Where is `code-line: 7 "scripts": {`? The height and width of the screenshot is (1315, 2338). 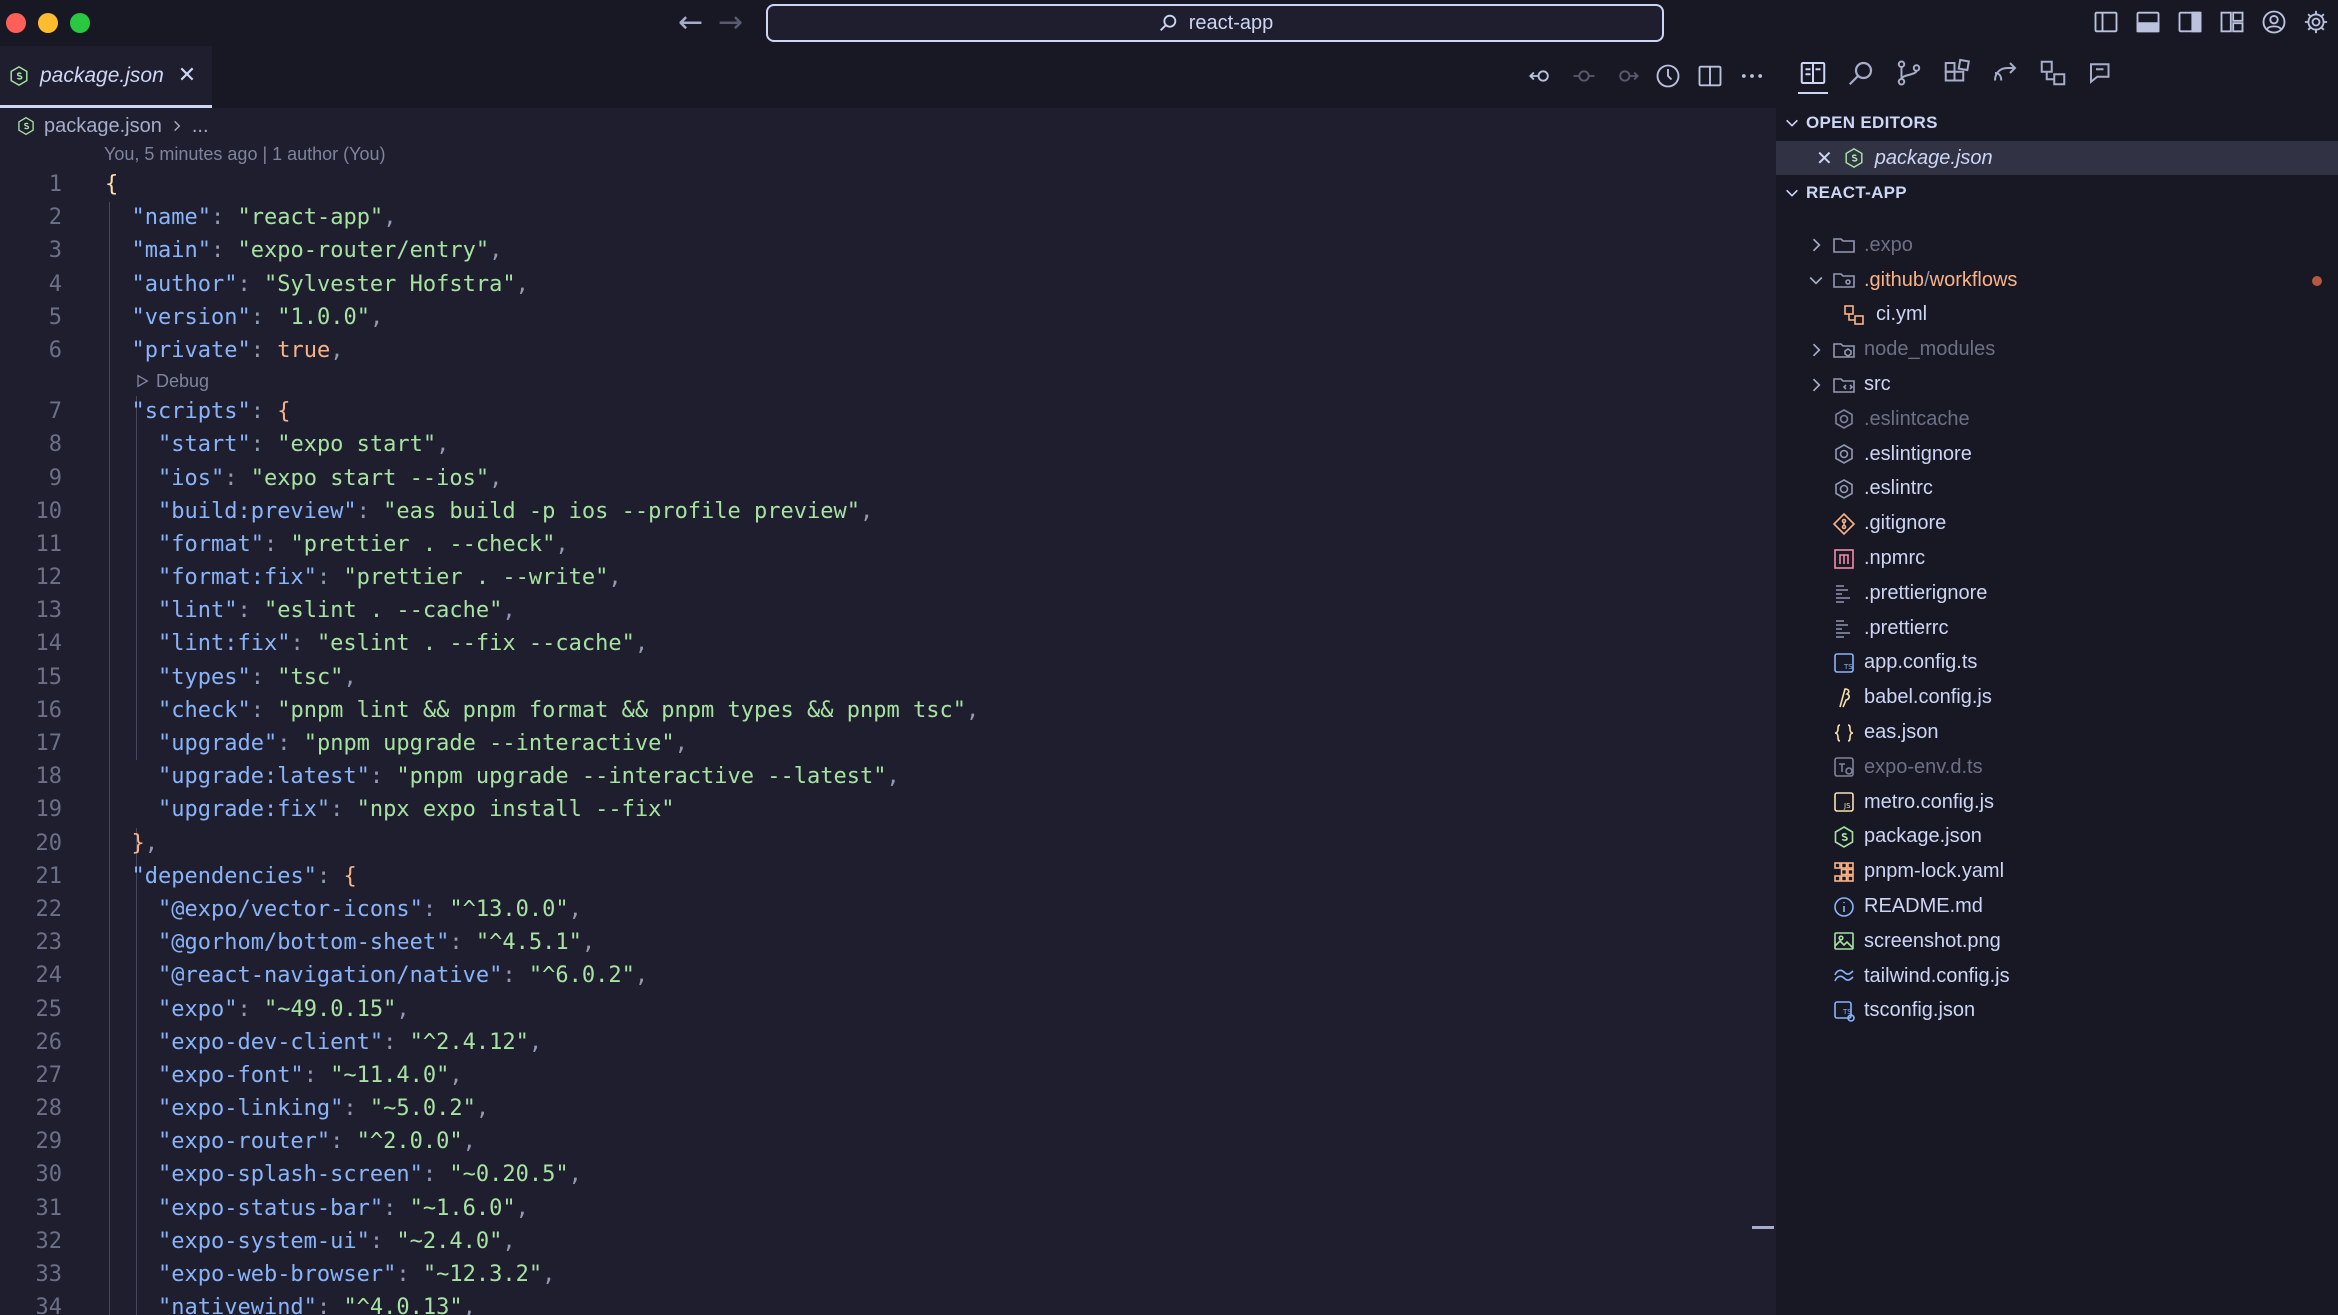 code-line: 7 "scripts": { is located at coordinates (169, 412).